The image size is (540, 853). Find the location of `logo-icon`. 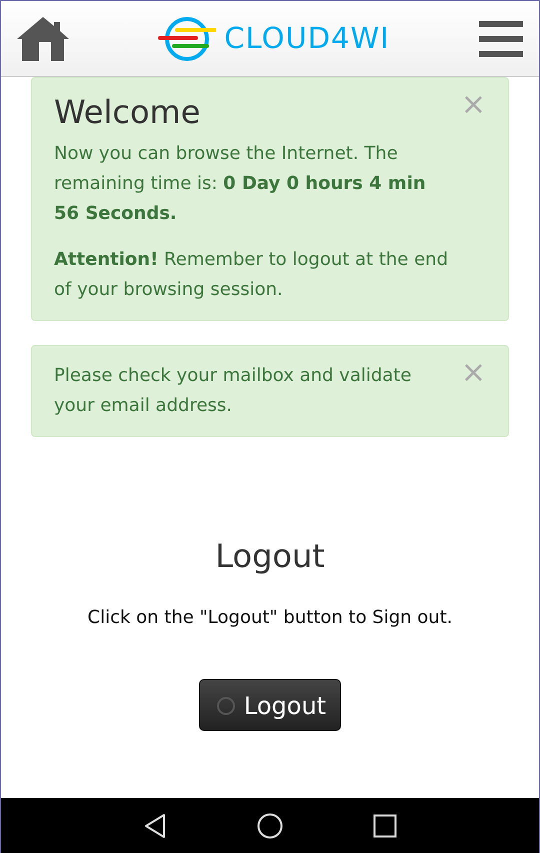

logo-icon is located at coordinates (187, 39).